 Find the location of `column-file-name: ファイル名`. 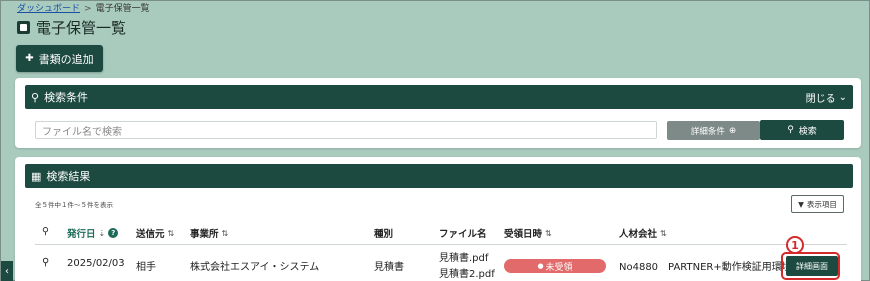

column-file-name: ファイル名 is located at coordinates (463, 233).